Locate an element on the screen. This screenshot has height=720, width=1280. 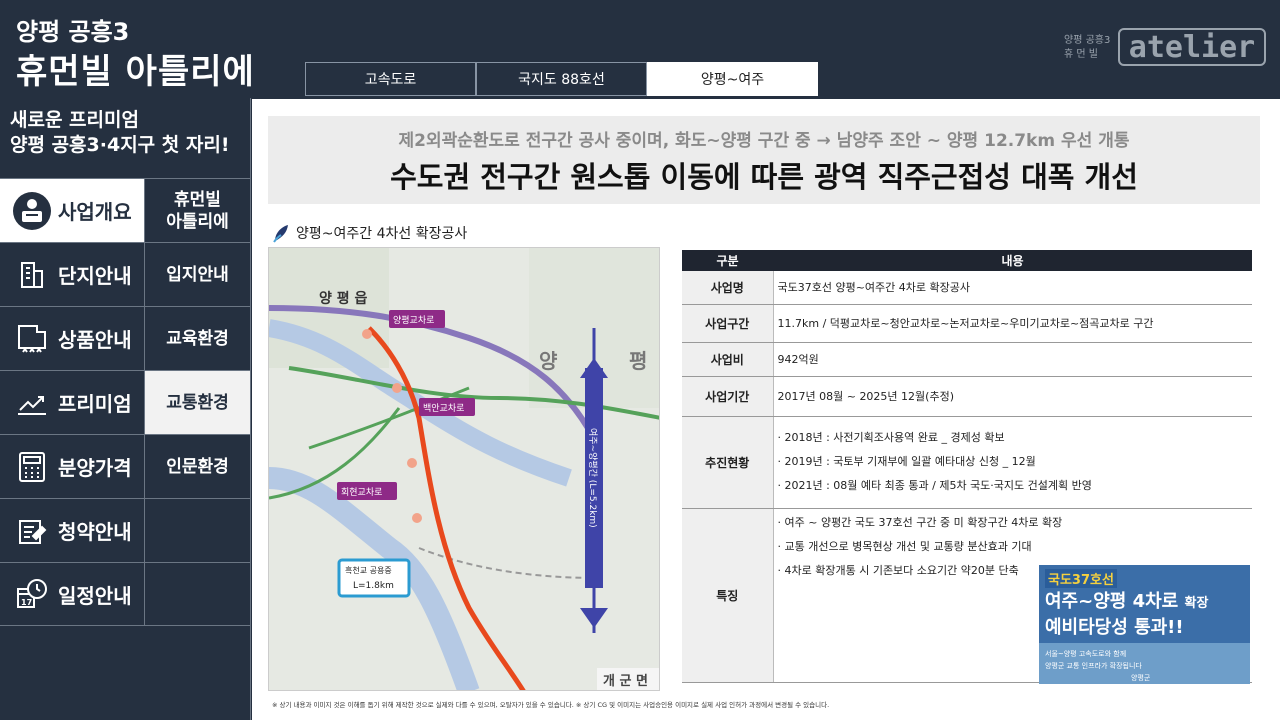
transport-tabs: 고속도로 국지도 88호선 양평~여주 is located at coordinates (561, 79).